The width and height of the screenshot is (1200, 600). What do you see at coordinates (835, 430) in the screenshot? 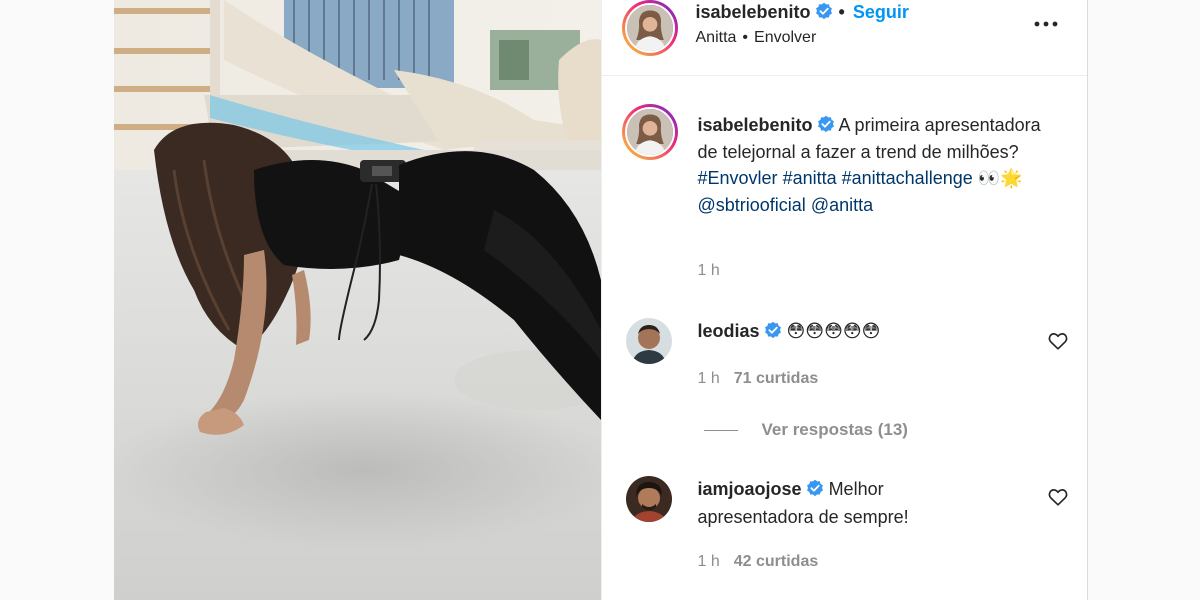
I see `view-replies-label: Ver respostas (13)` at bounding box center [835, 430].